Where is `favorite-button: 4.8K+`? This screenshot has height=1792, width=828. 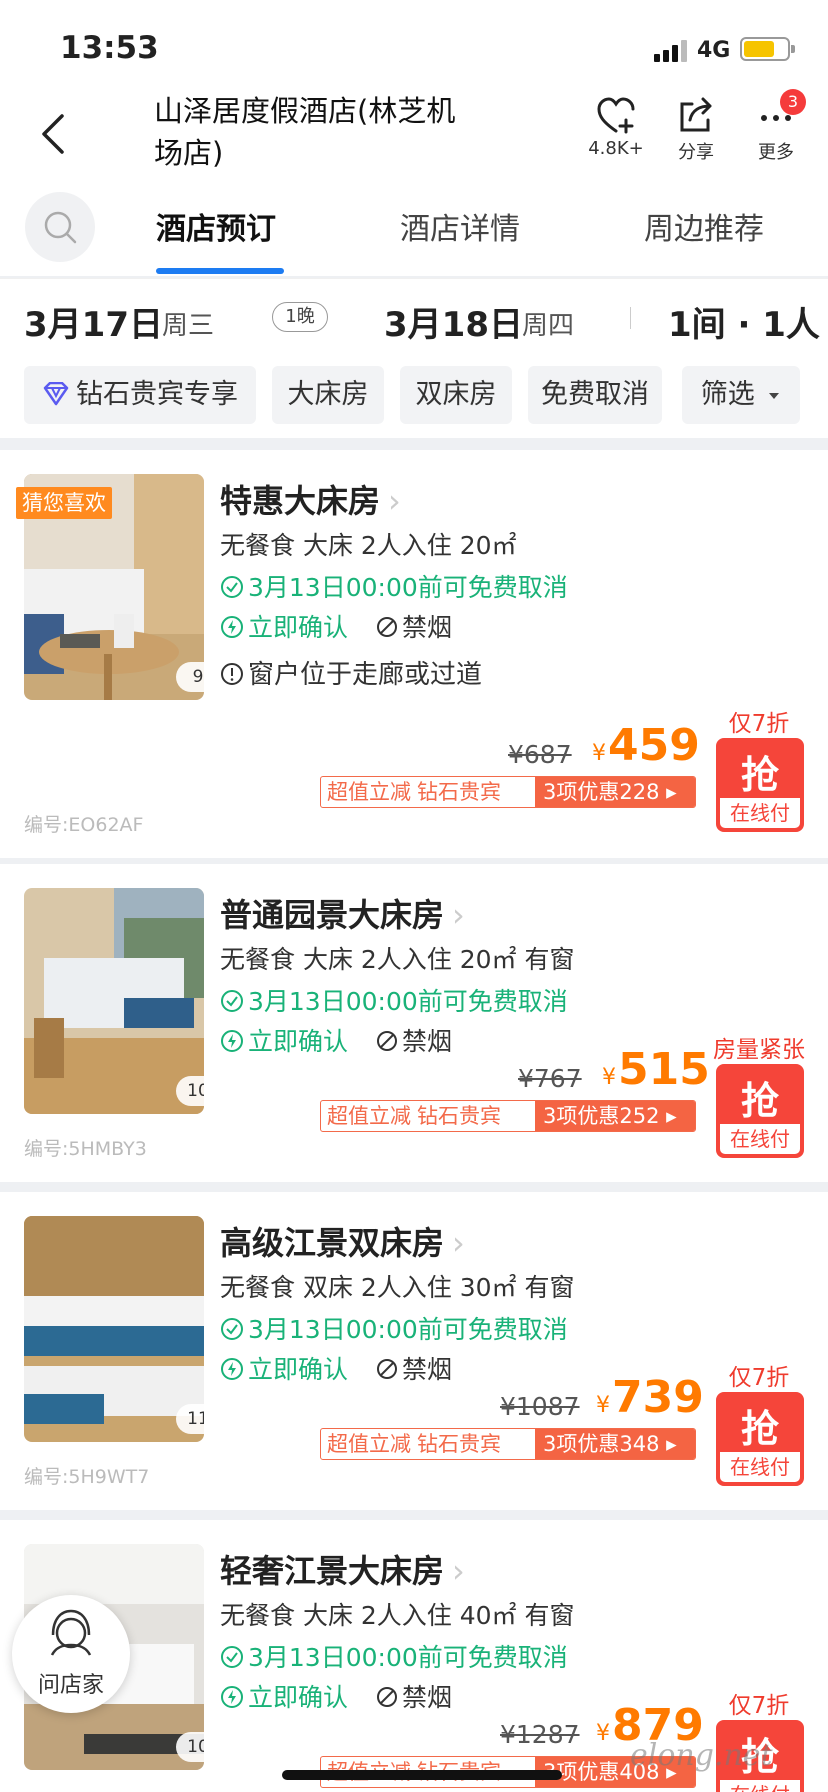
favorite-button: 4.8K+ is located at coordinates (616, 127).